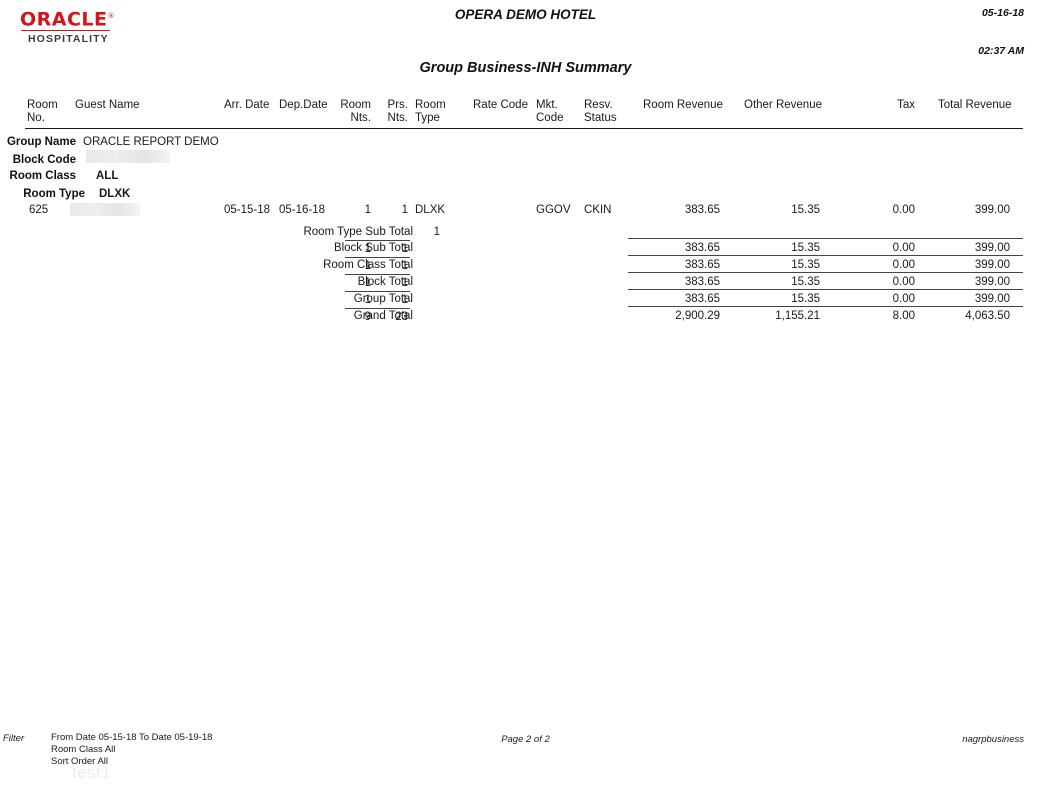  Describe the element at coordinates (83, 749) in the screenshot. I see `filter-room-class: Room Class All` at that location.